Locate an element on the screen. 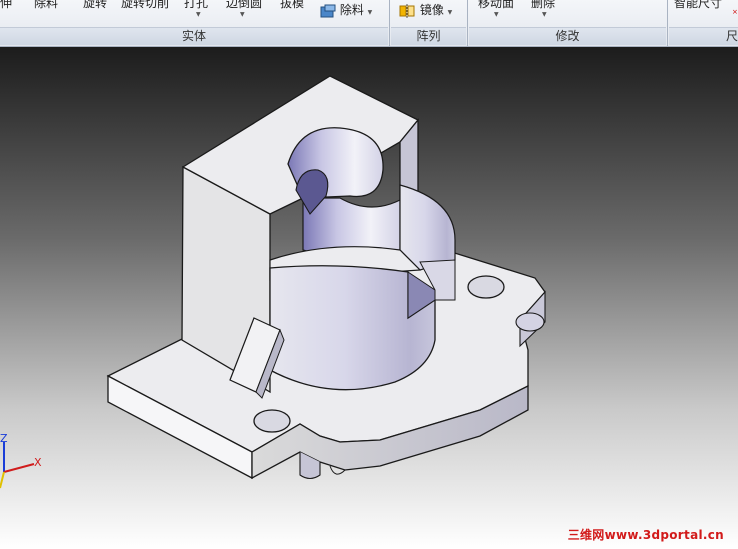  mounting-hole-front is located at coordinates (272, 421).